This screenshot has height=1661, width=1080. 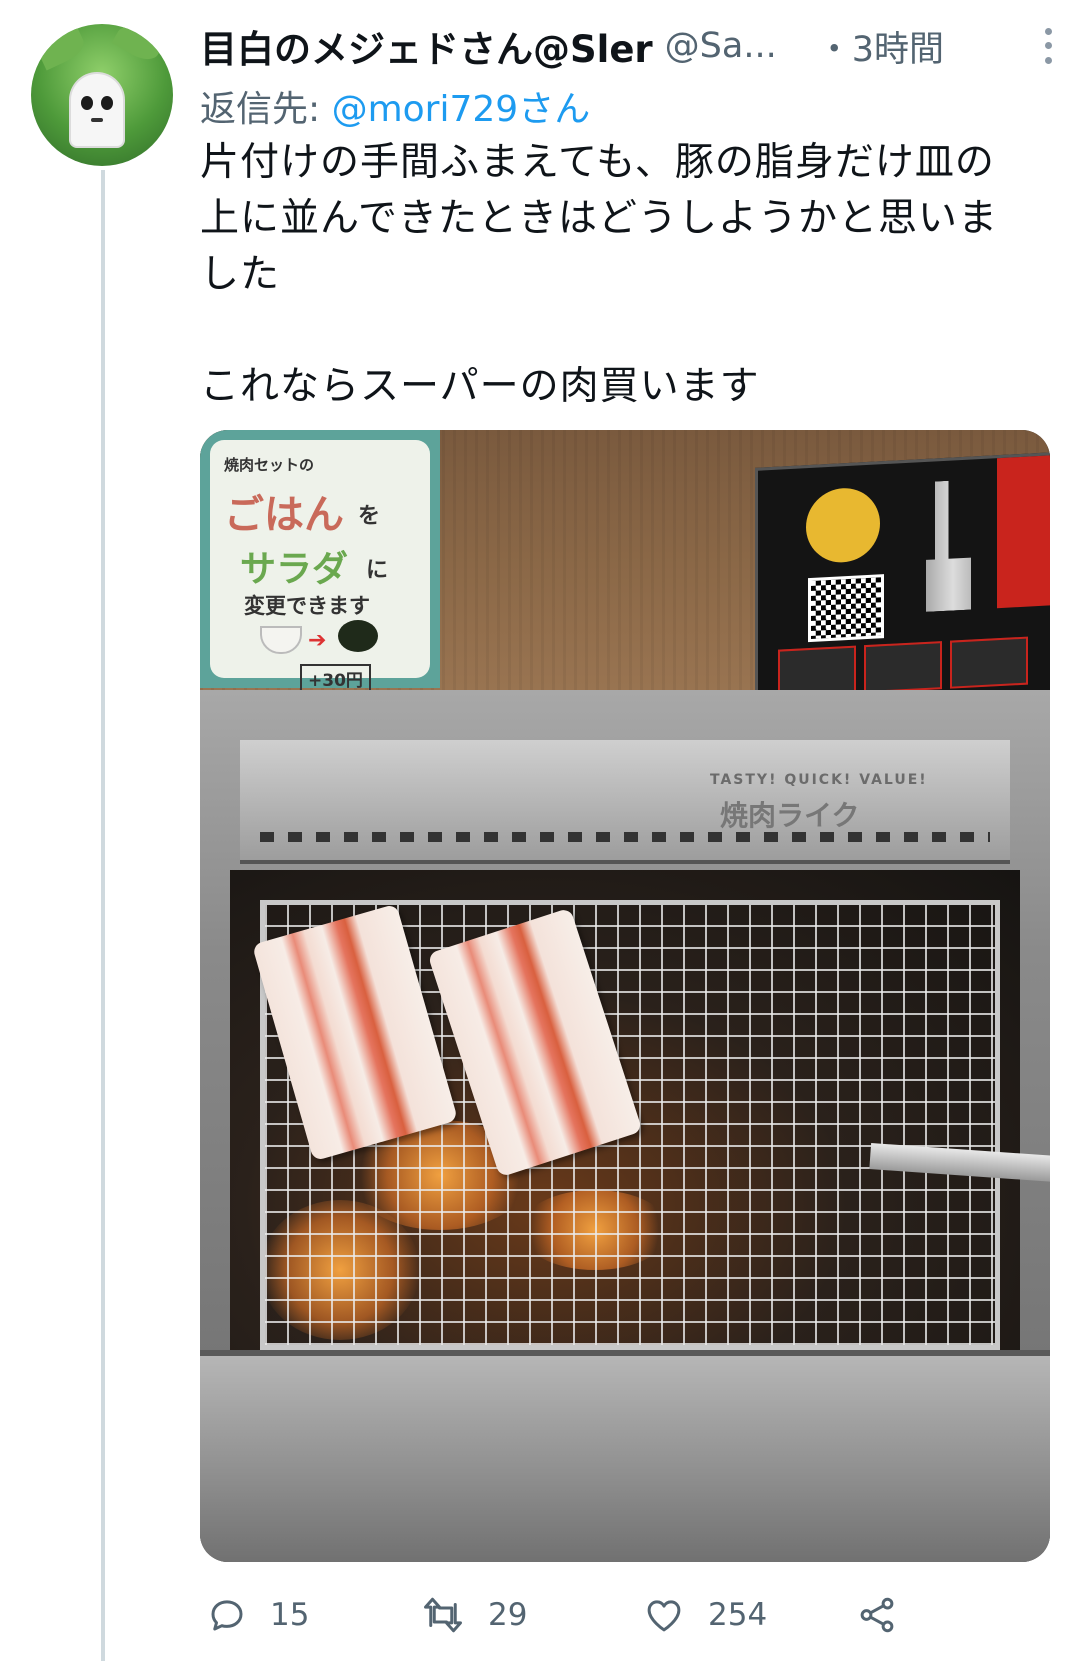 I want to click on poster-ni-text: に, so click(x=377, y=570).